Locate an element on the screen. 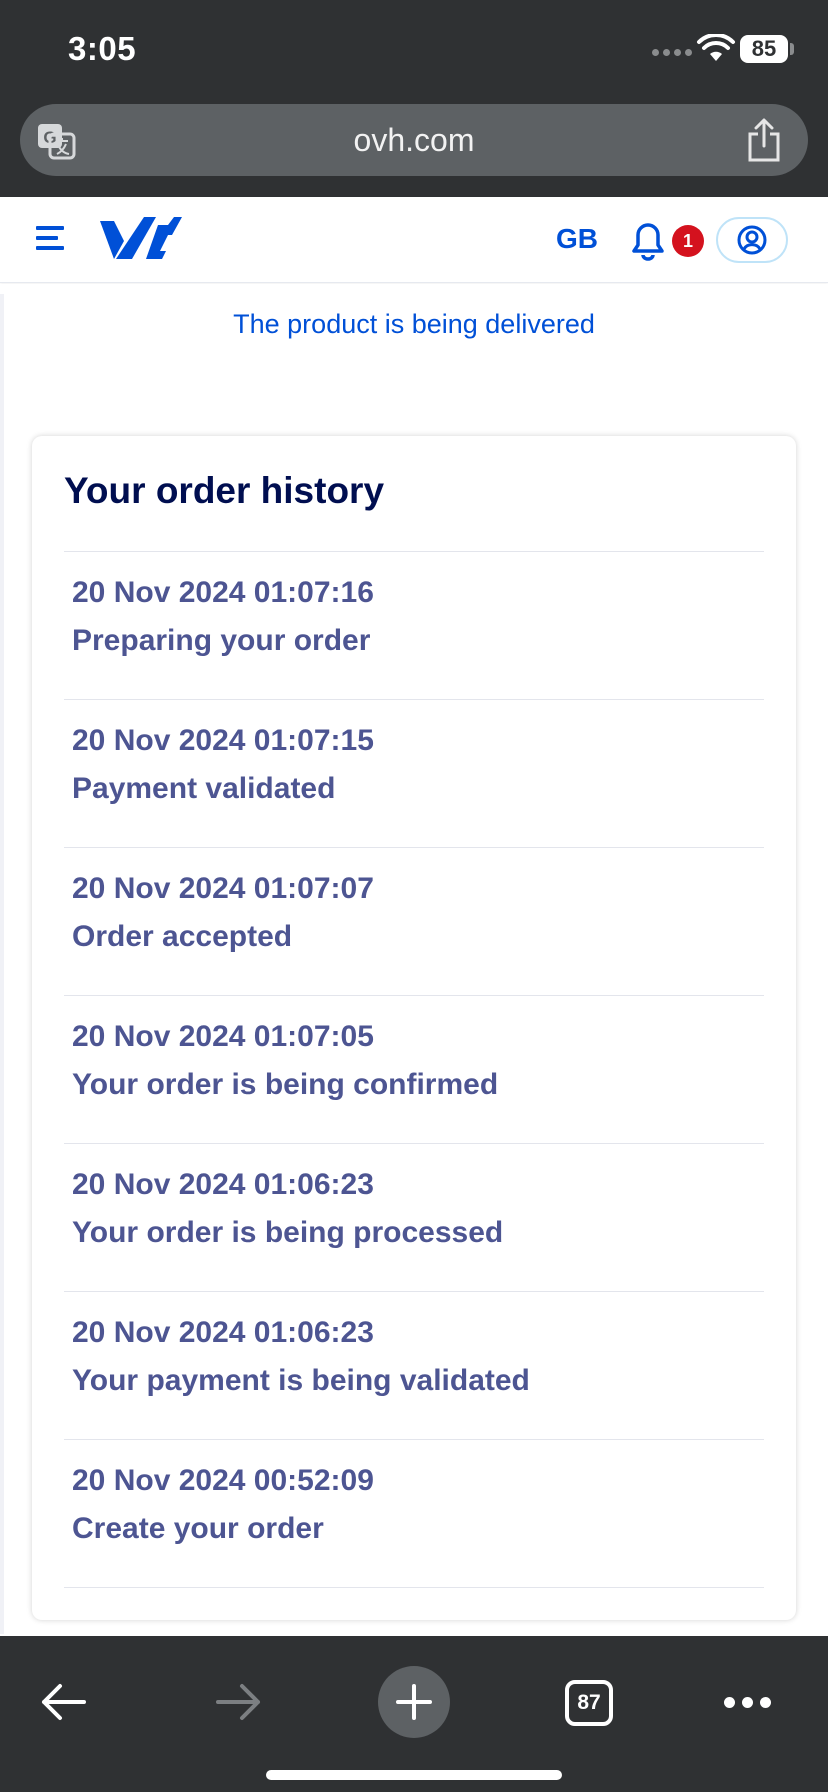  history-status: Your order is being processed is located at coordinates (288, 1232).